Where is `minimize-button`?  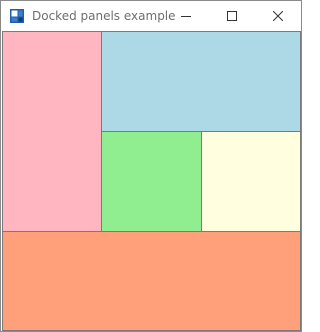
minimize-button is located at coordinates (186, 16).